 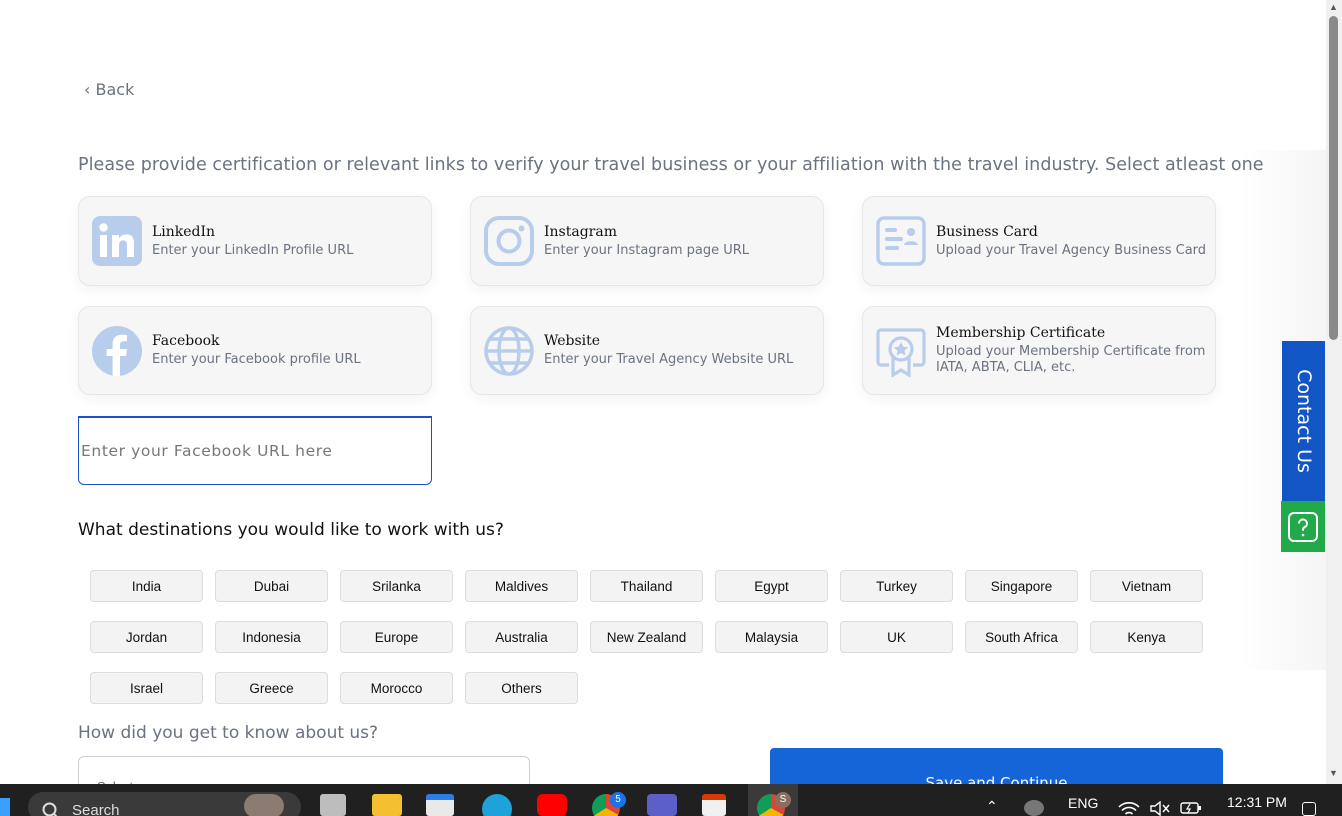 I want to click on card-title: Instagram, so click(x=580, y=231).